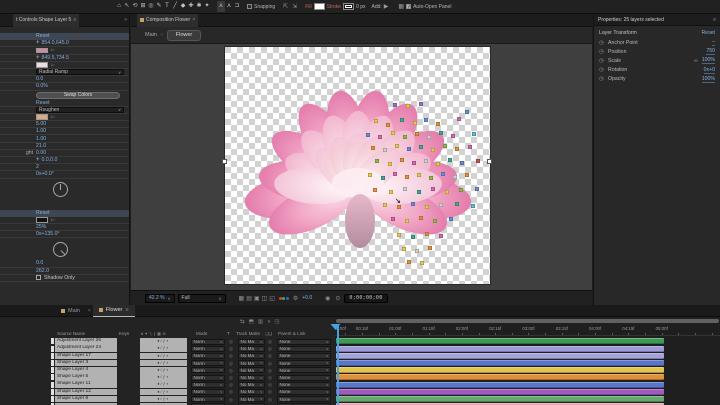 This screenshot has height=405, width=720. Describe the element at coordinates (349, 6) in the screenshot. I see `stroke-color-swatch` at that location.